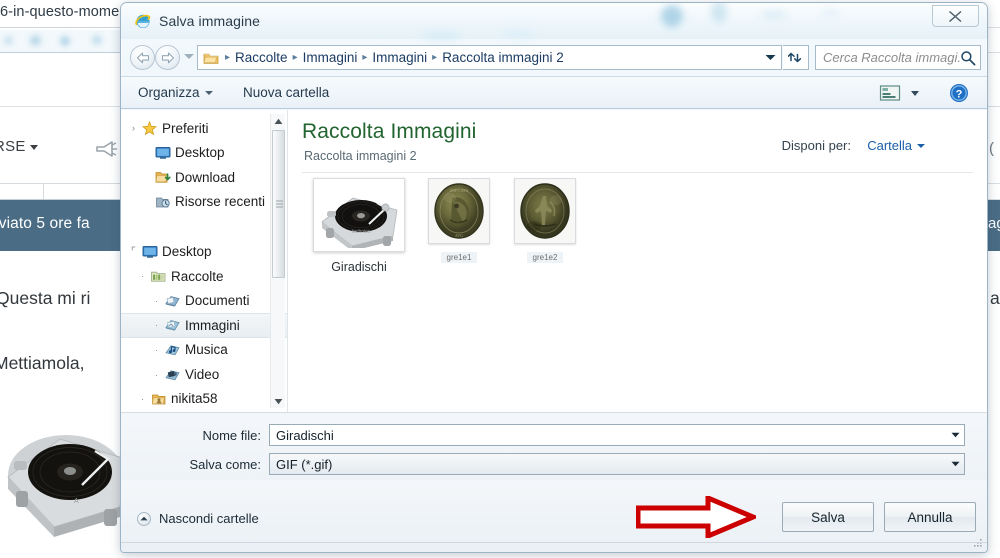  Describe the element at coordinates (554, 542) in the screenshot. I see `footer-divider` at that location.